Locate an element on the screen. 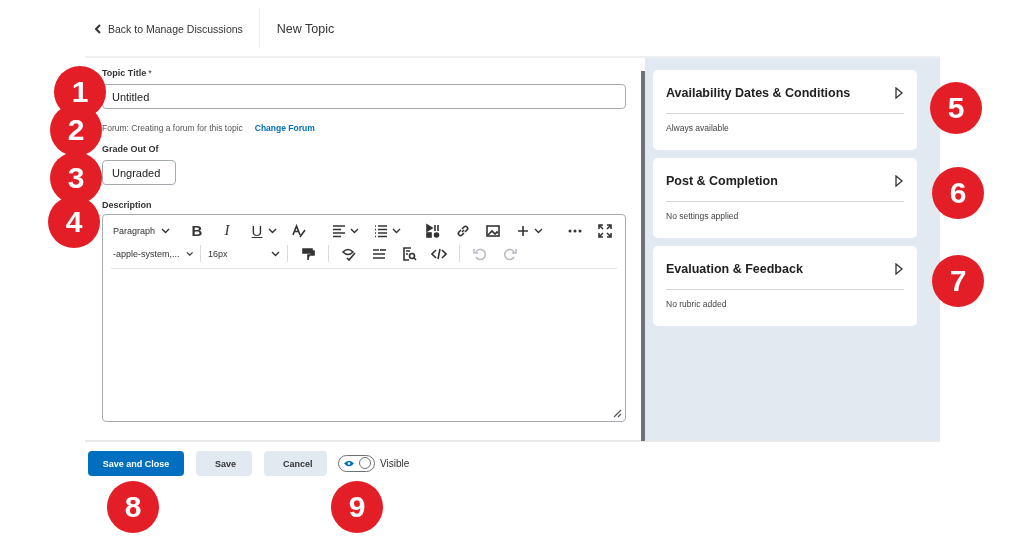 The height and width of the screenshot is (548, 1024). paint-roller-icon is located at coordinates (308, 253).